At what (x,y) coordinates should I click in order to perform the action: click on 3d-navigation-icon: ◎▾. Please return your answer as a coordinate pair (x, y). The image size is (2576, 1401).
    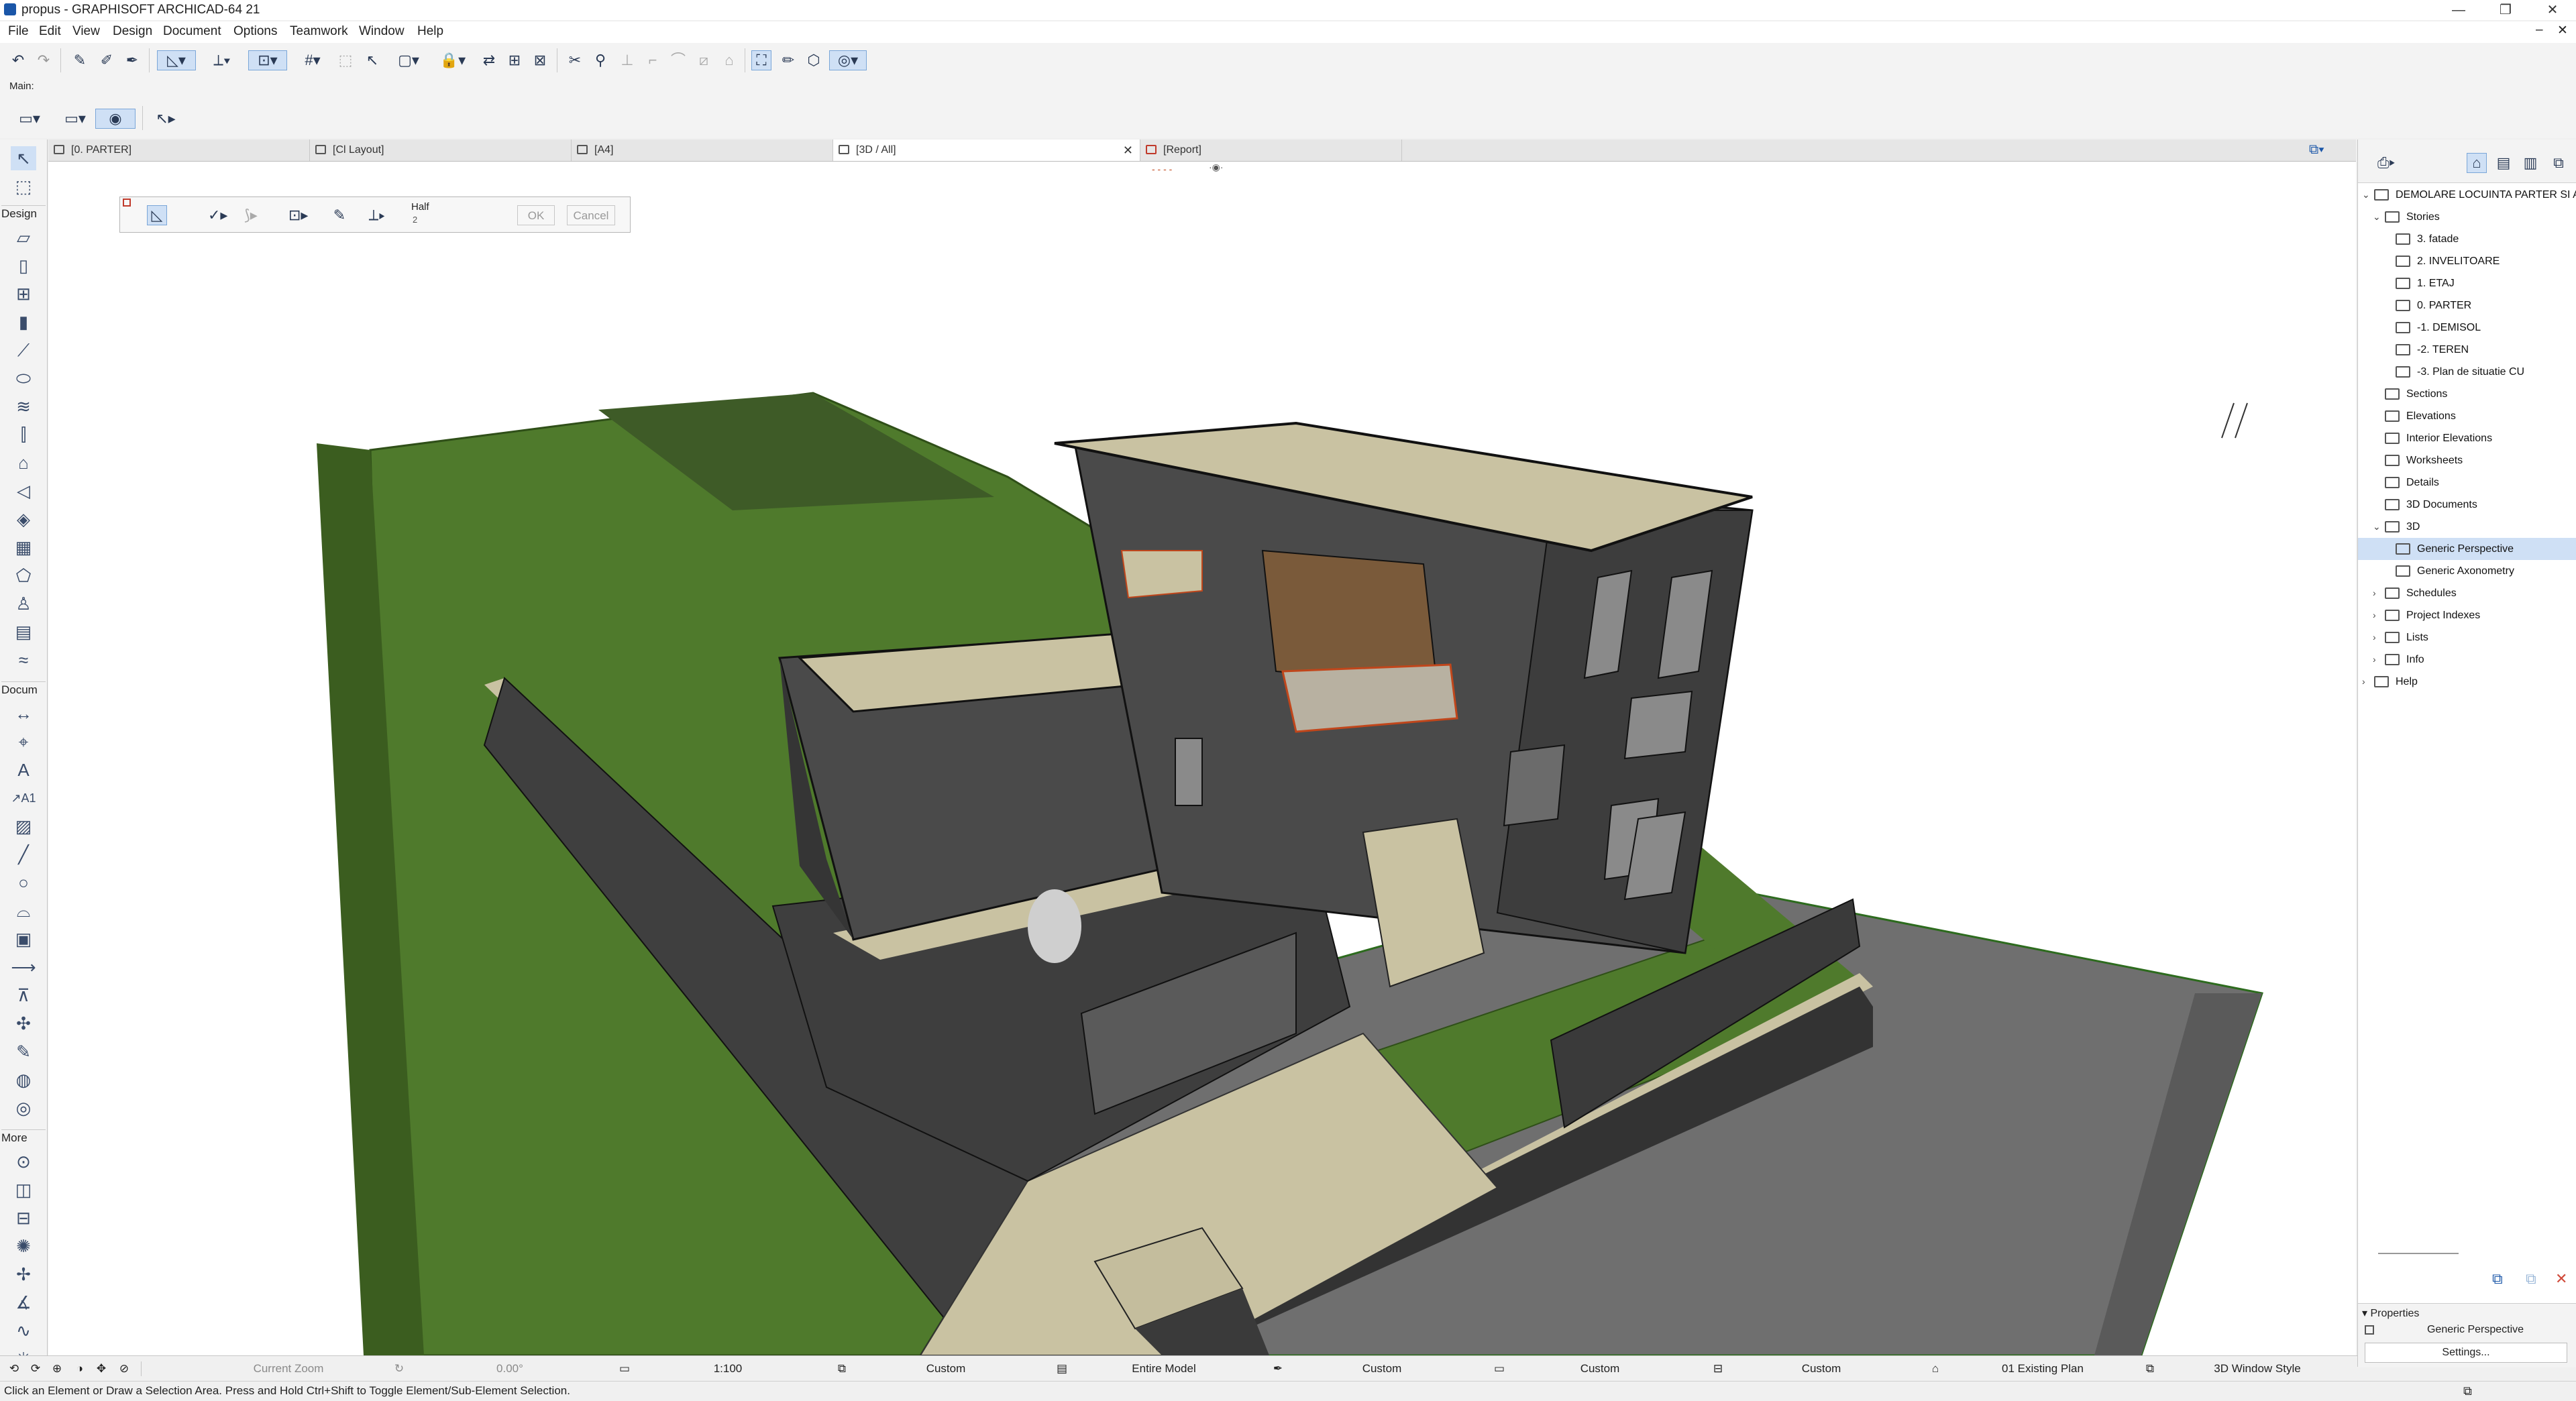
    Looking at the image, I should click on (848, 60).